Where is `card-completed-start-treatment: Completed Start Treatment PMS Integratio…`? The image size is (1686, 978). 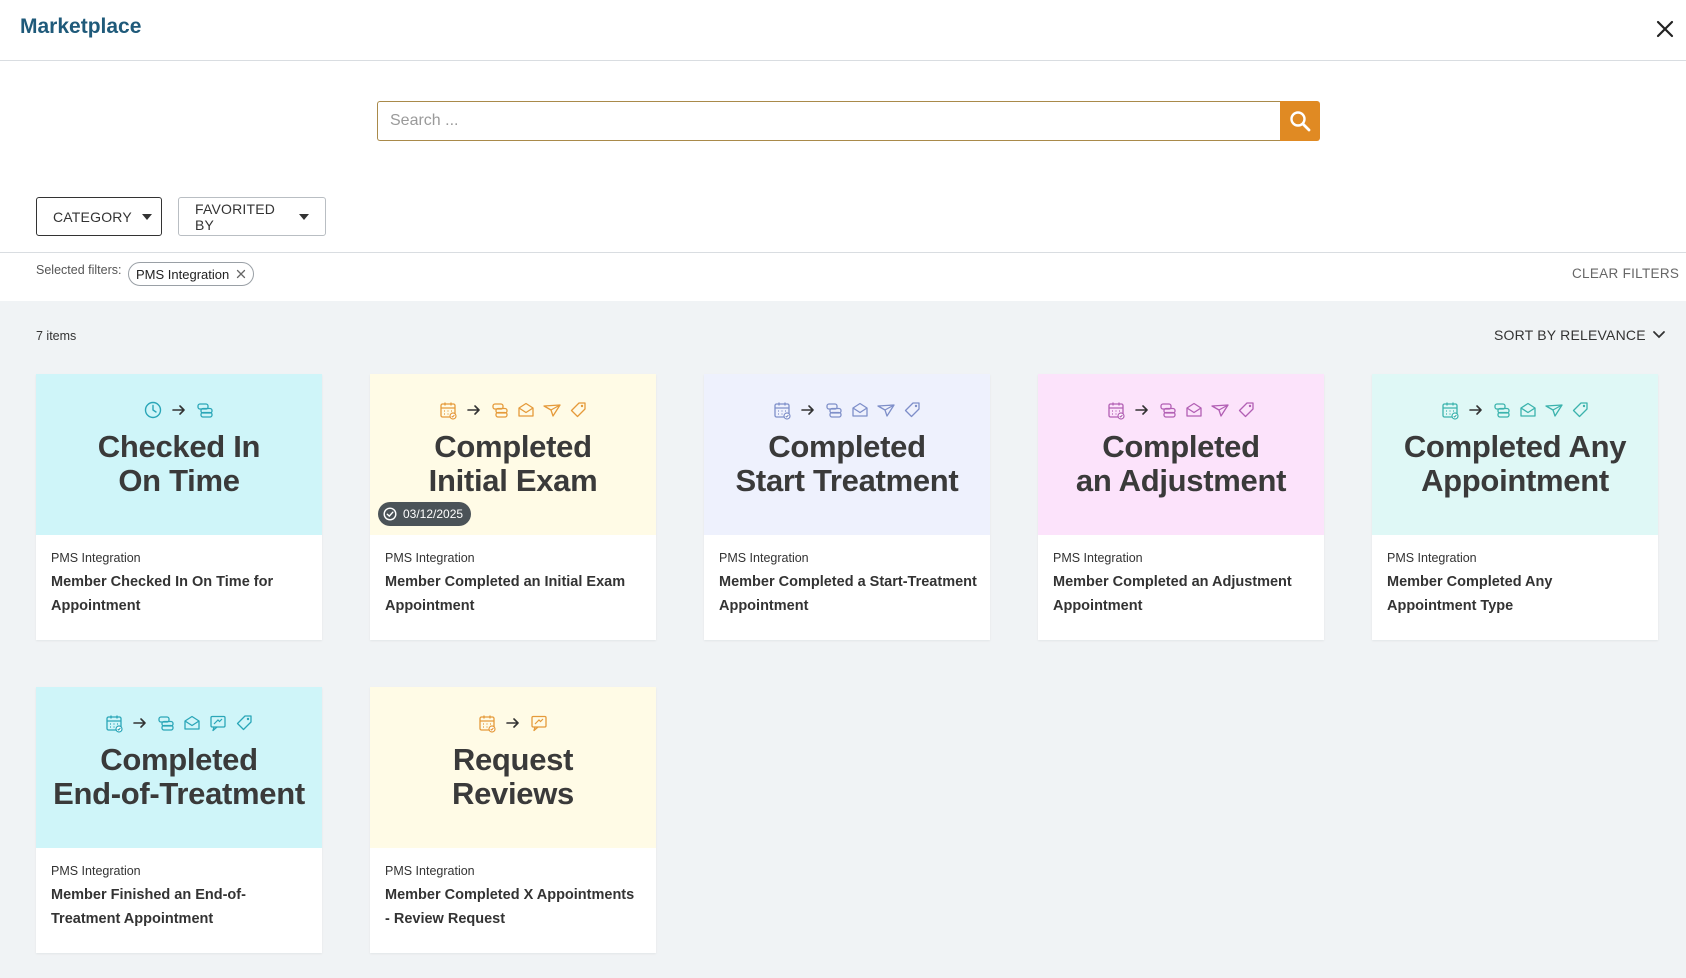 card-completed-start-treatment: Completed Start Treatment PMS Integratio… is located at coordinates (847, 507).